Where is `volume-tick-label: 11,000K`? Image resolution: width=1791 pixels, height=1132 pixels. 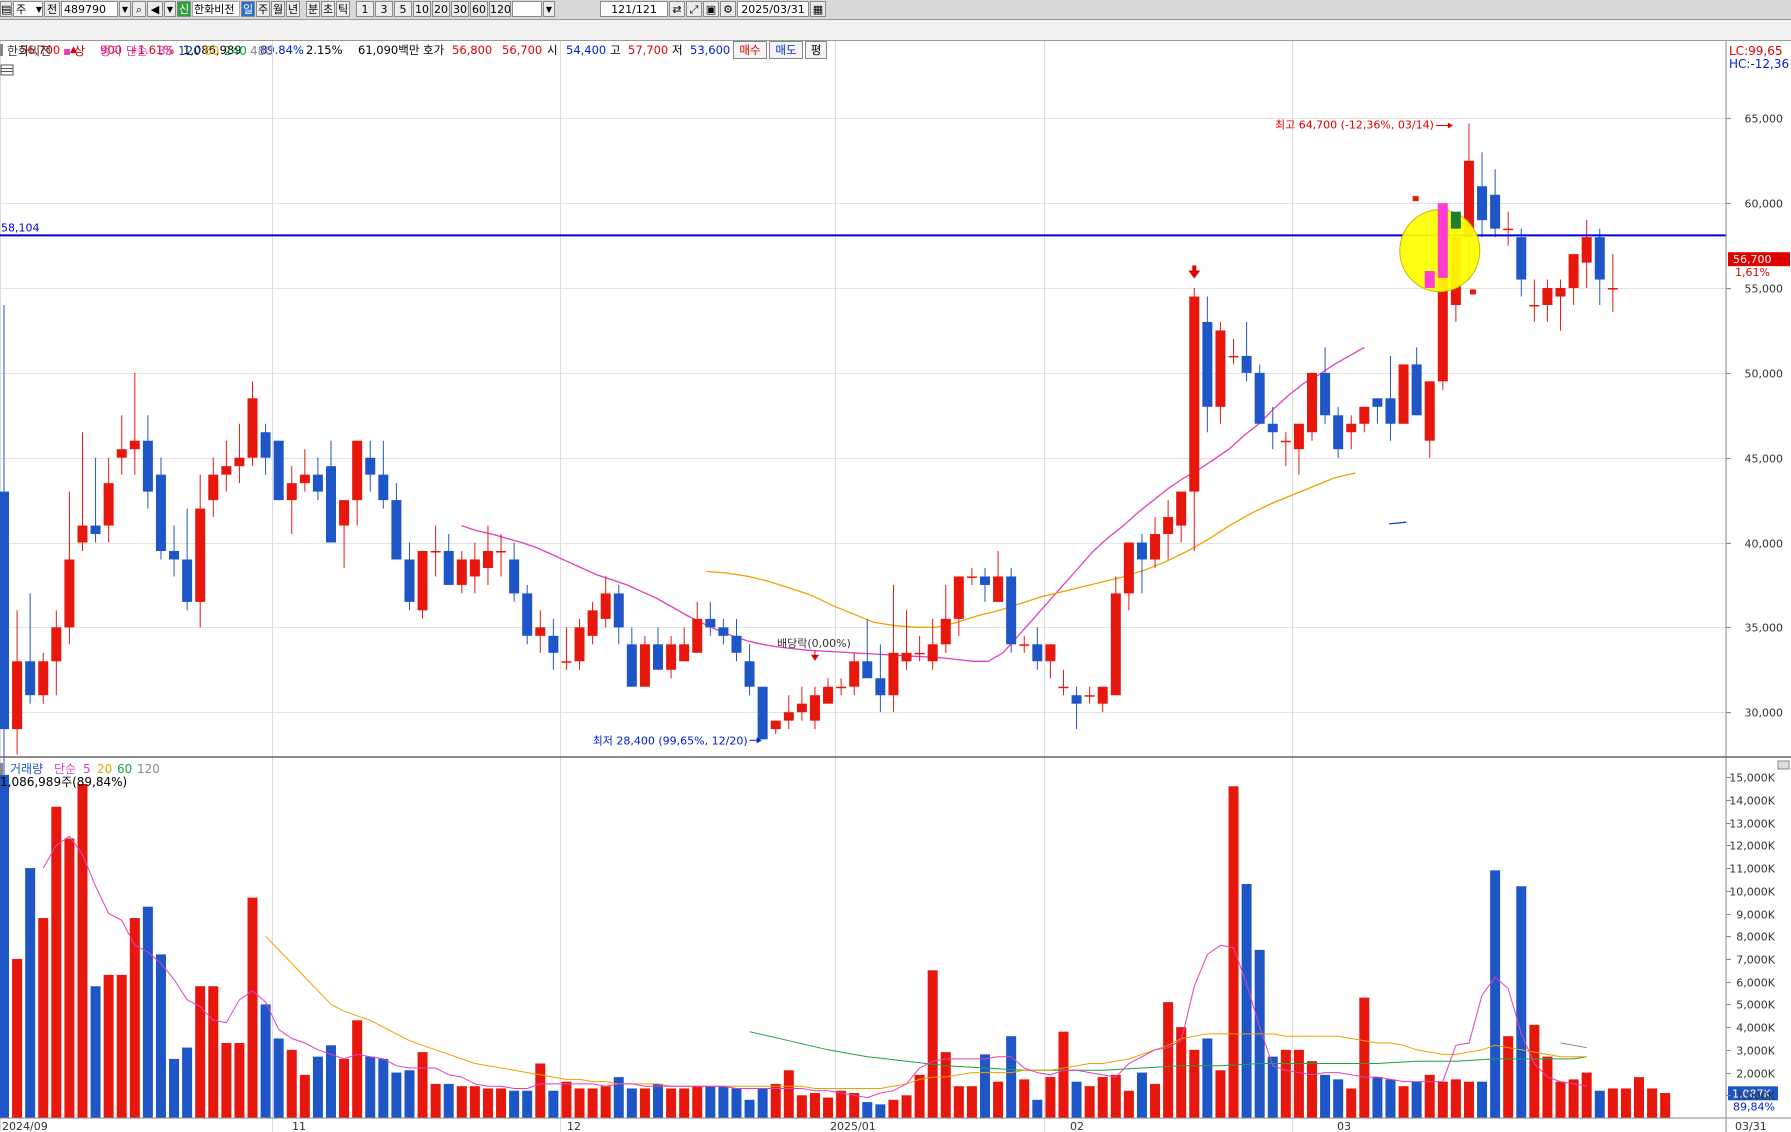 volume-tick-label: 11,000K is located at coordinates (1752, 869).